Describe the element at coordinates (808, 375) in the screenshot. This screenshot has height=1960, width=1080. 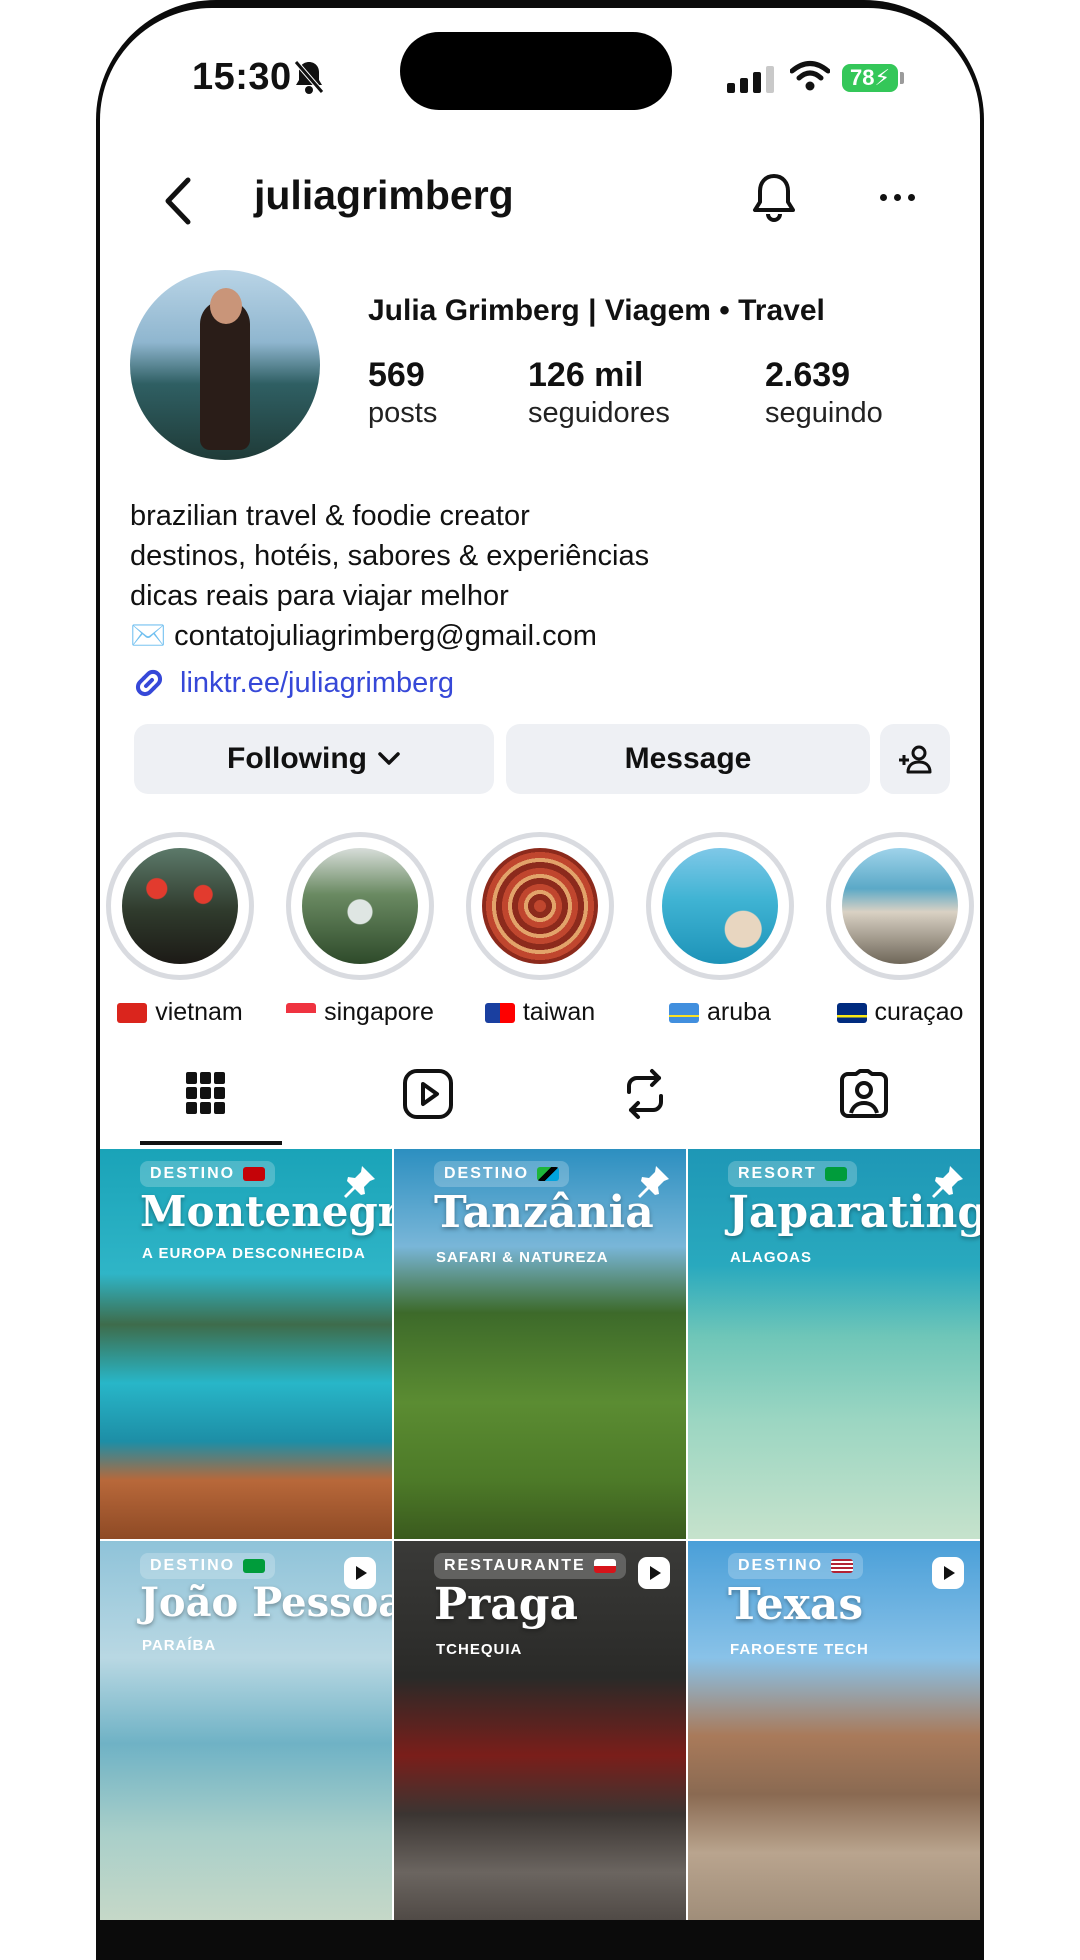
I see `stat-value: 2.639` at that location.